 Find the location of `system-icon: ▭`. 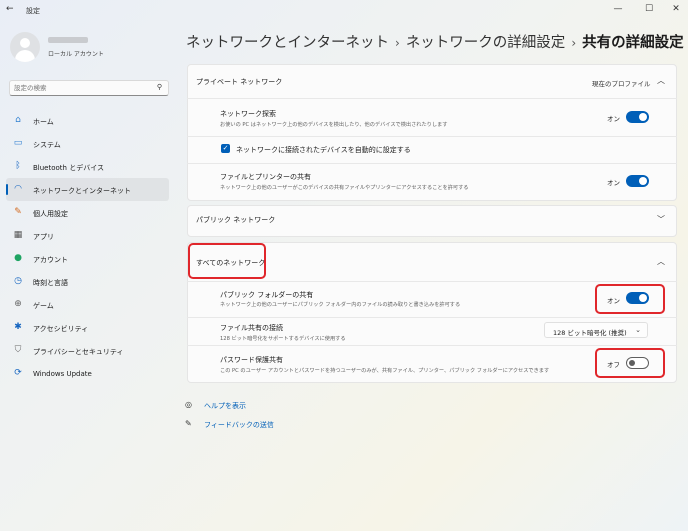

system-icon: ▭ is located at coordinates (18, 143).